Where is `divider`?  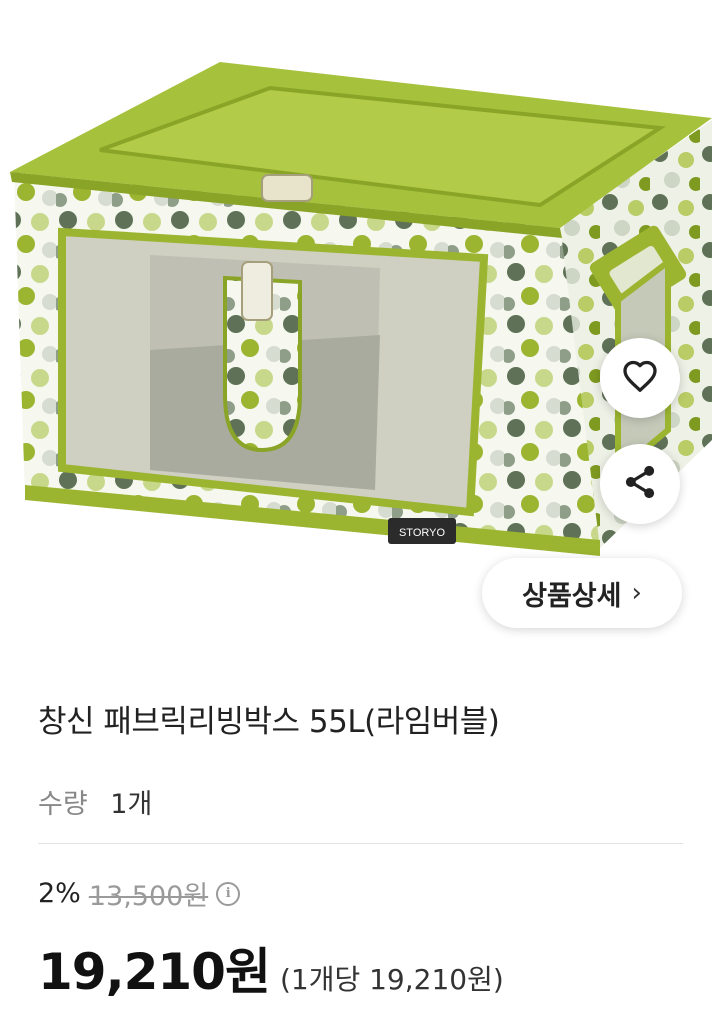 divider is located at coordinates (360, 843).